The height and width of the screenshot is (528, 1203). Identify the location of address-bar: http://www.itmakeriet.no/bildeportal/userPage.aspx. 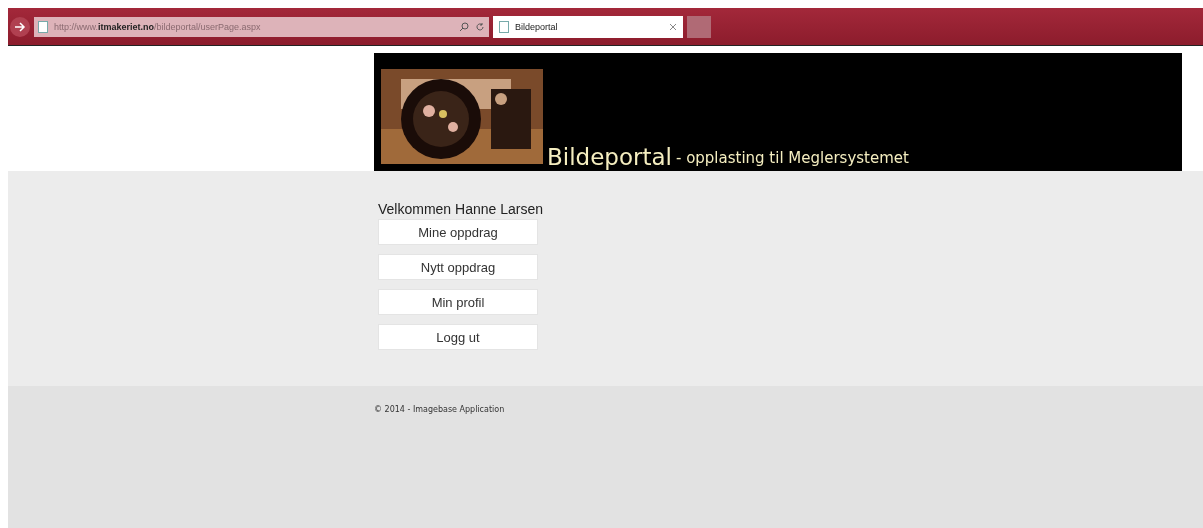
(261, 26).